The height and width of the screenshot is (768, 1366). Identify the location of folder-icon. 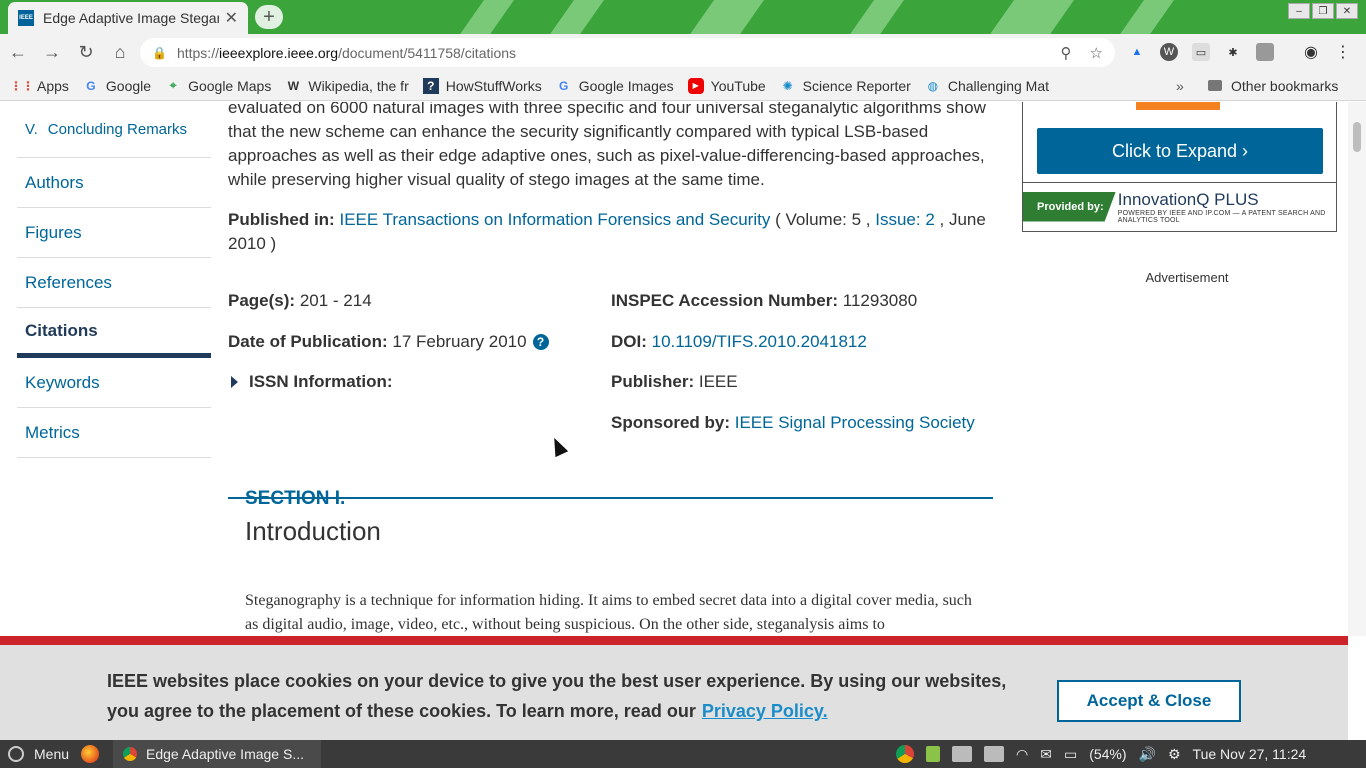
(1215, 85).